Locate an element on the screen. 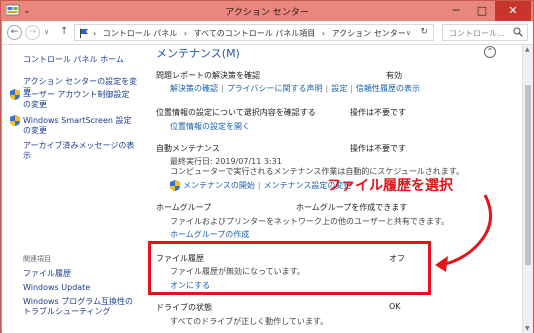  sidebar-related-windows-update: Windows Update is located at coordinates (56, 288).